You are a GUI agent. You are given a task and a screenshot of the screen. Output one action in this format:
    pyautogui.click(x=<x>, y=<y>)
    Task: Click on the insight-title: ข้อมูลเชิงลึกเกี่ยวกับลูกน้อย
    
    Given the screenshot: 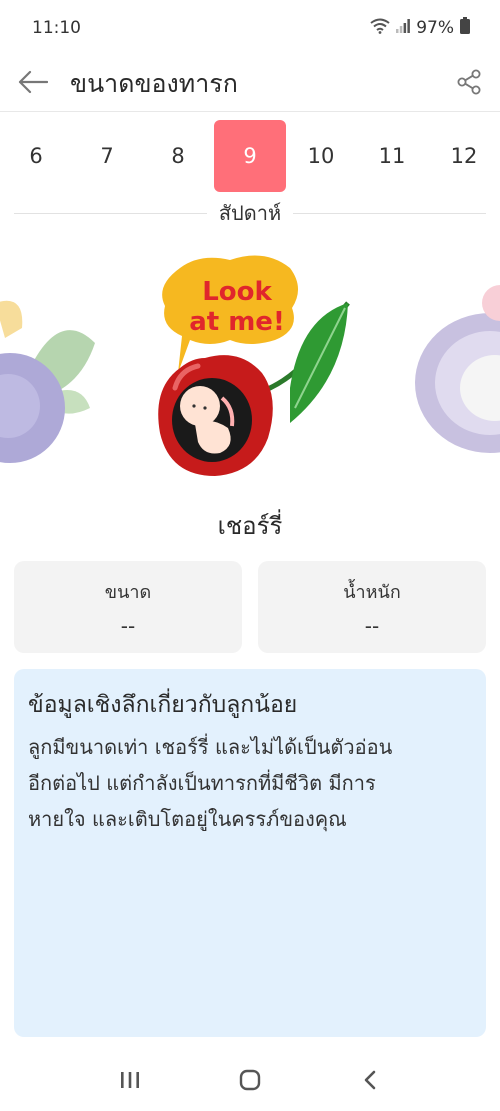 What is the action you would take?
    pyautogui.click(x=163, y=705)
    